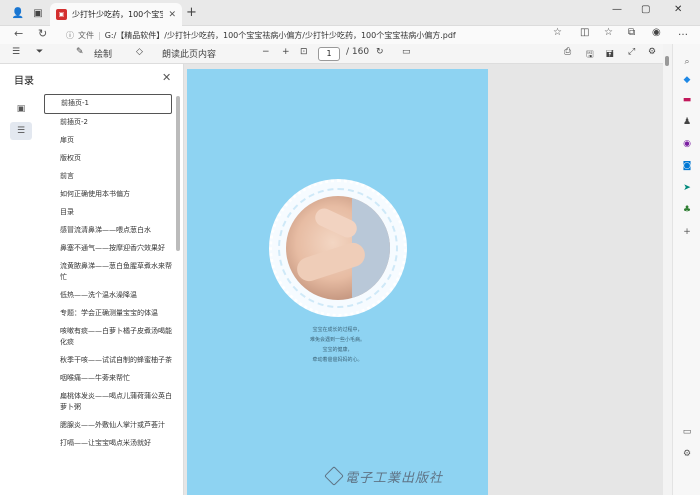  What do you see at coordinates (18, 33) in the screenshot?
I see `back-icon: ←` at bounding box center [18, 33].